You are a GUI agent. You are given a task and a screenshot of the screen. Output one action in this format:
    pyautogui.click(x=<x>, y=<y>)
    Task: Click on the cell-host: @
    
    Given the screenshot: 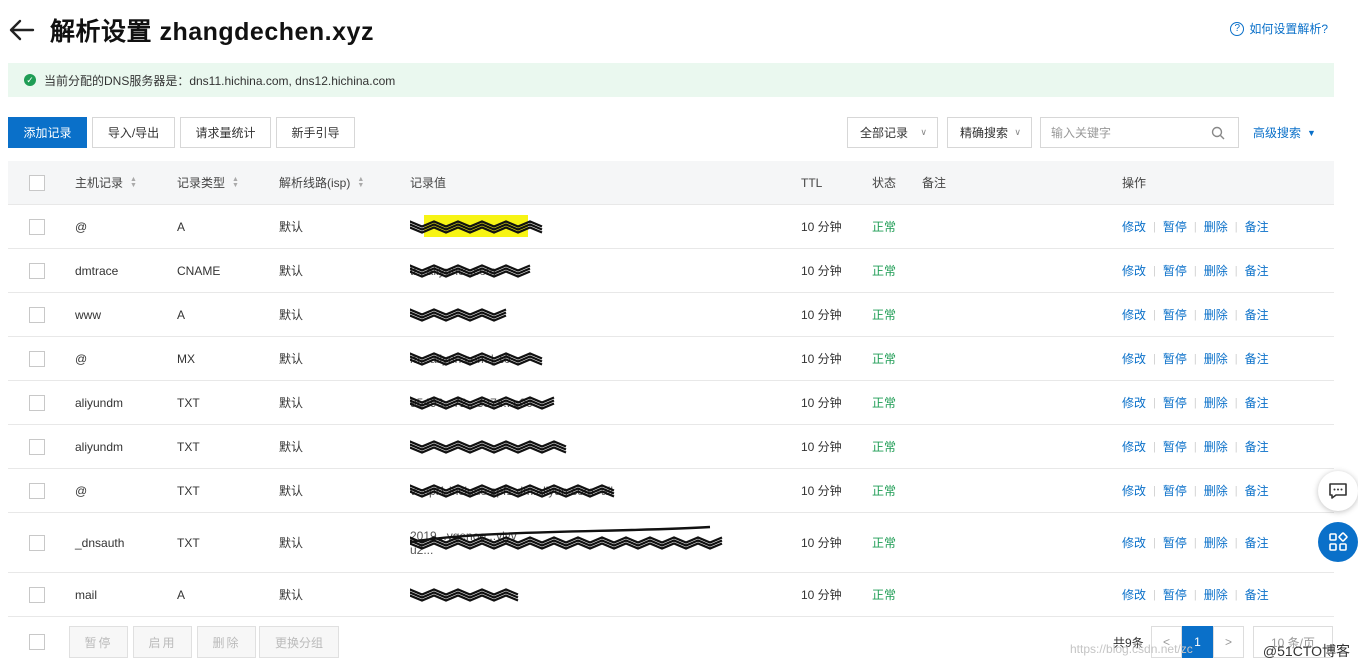 What is the action you would take?
    pyautogui.click(x=81, y=490)
    